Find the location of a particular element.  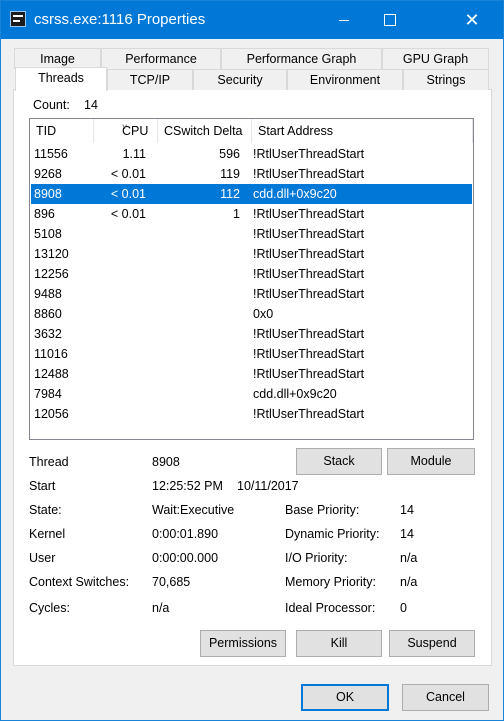

maximize-icon is located at coordinates (390, 20).